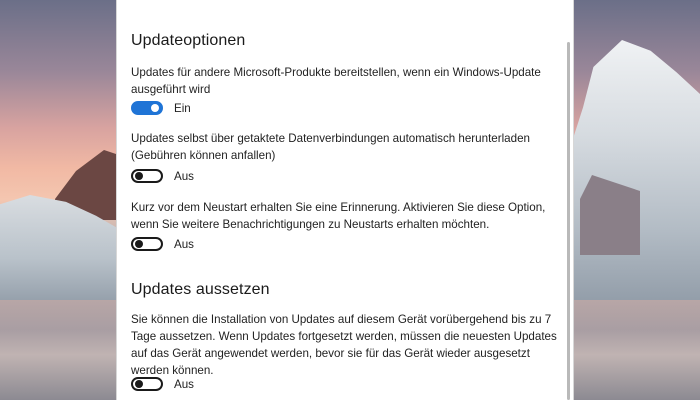 Image resolution: width=700 pixels, height=400 pixels. I want to click on toggle-restart-reminder, so click(147, 244).